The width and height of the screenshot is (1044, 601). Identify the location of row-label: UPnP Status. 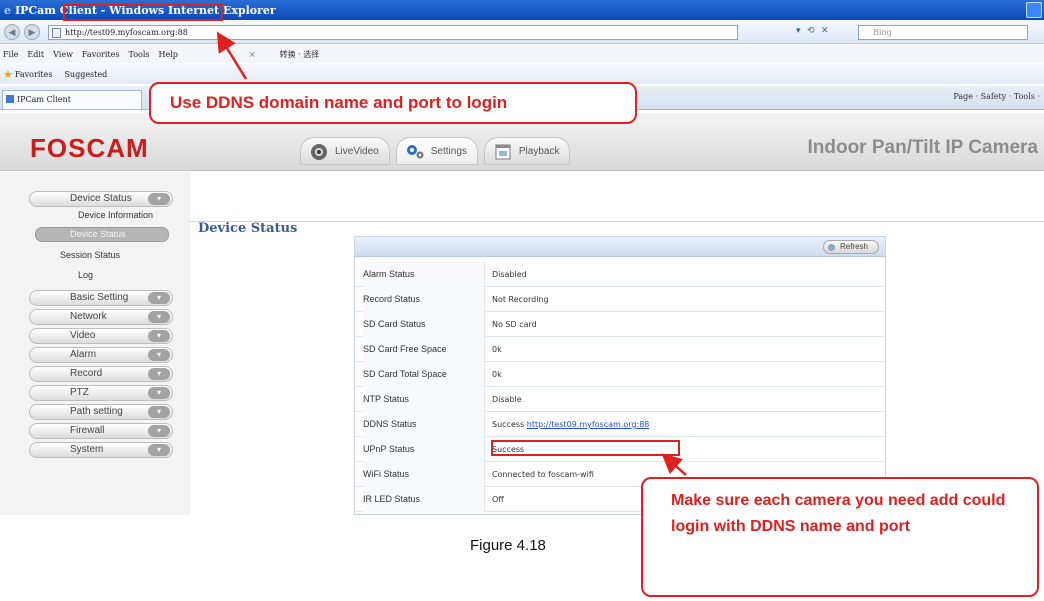
(424, 449).